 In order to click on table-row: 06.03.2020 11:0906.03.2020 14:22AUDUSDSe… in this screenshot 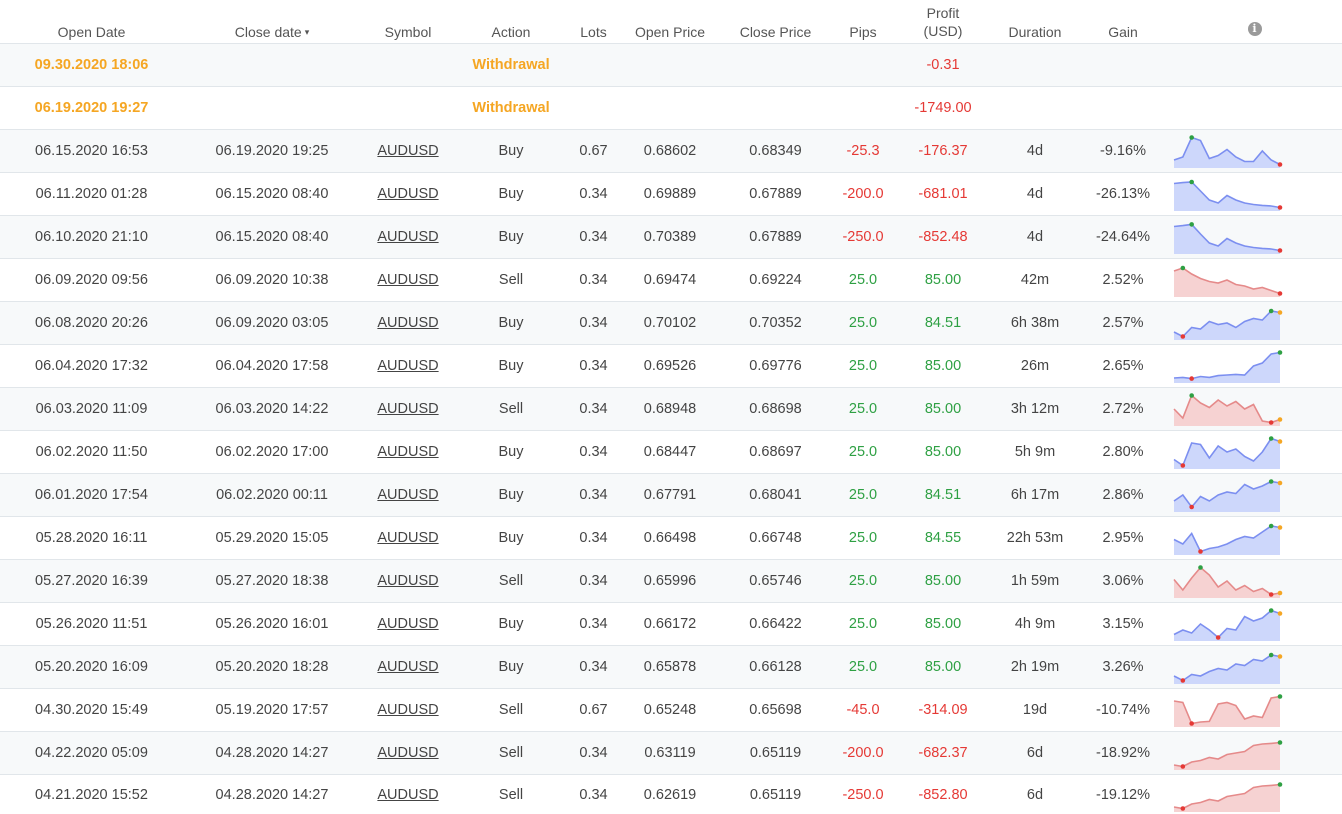, I will do `click(671, 409)`.